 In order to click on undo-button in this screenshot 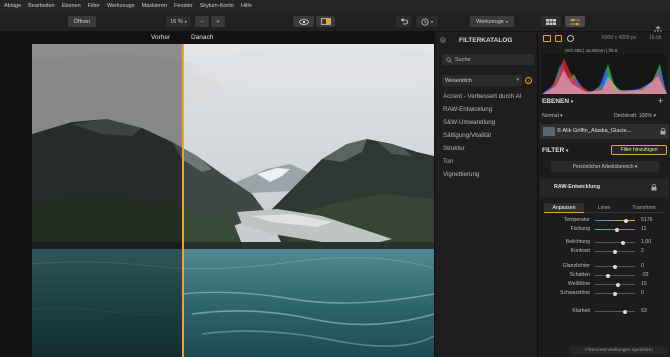, I will do `click(403, 21)`.